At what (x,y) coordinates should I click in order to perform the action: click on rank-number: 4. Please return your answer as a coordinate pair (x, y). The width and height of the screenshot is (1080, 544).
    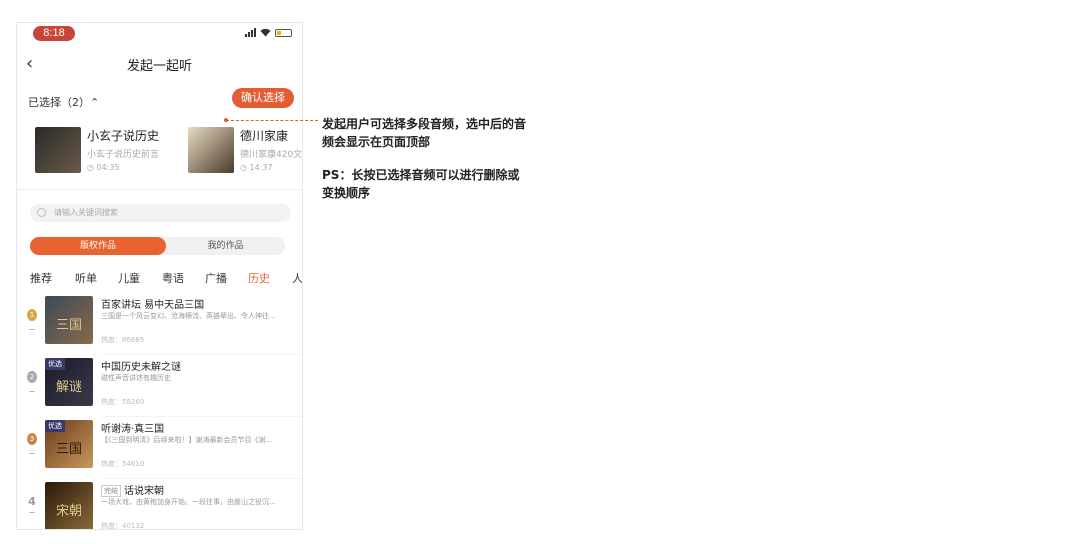
    Looking at the image, I should click on (32, 504).